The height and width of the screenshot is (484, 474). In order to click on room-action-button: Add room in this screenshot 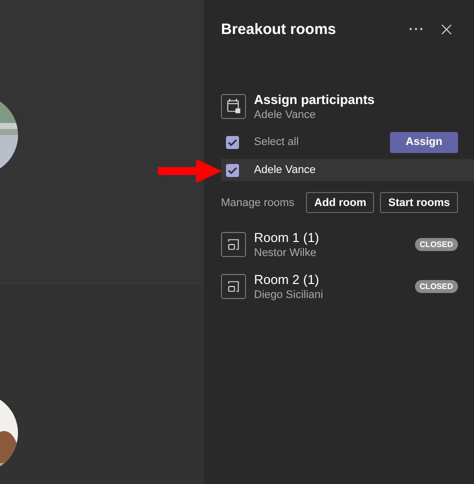, I will do `click(340, 202)`.